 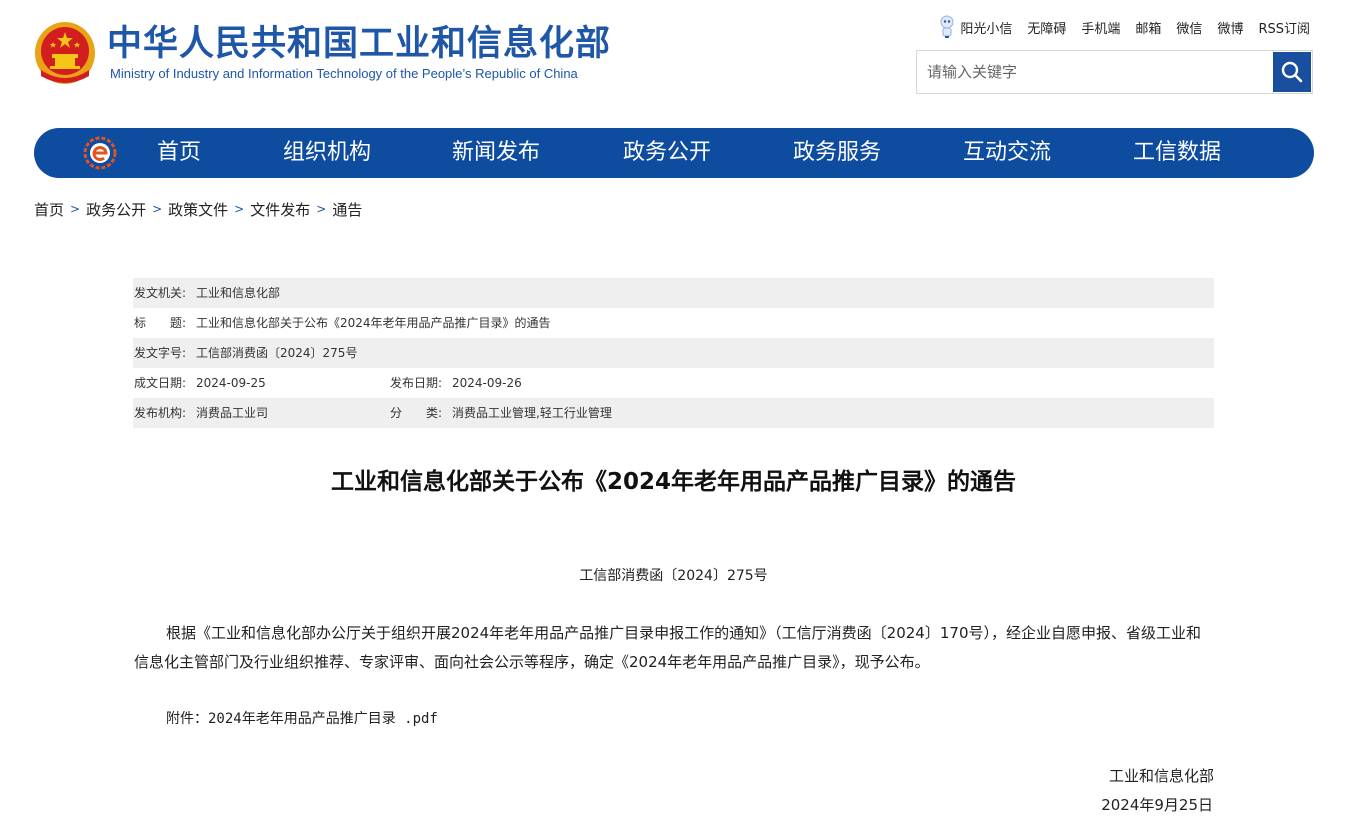 I want to click on miit-e-logo-icon, so click(x=100, y=153).